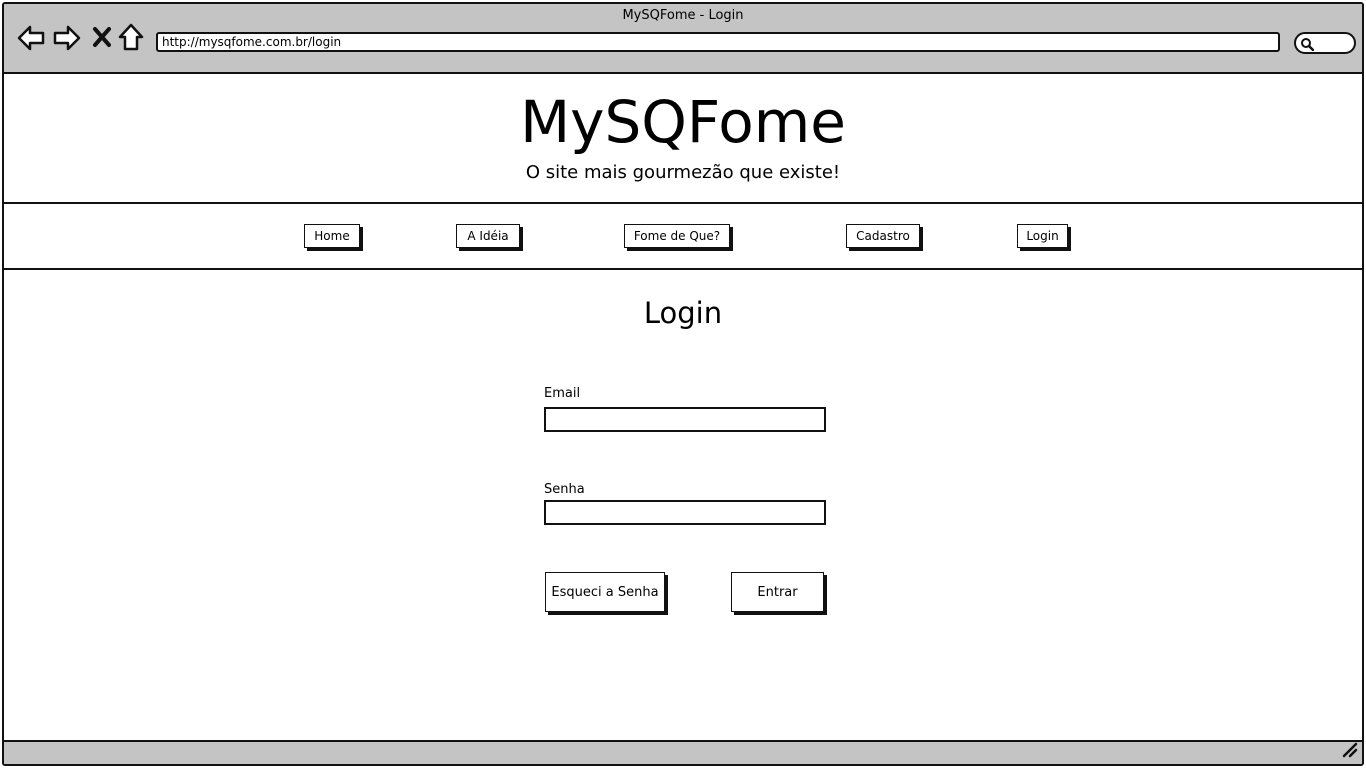  What do you see at coordinates (685, 419) in the screenshot?
I see `email-field` at bounding box center [685, 419].